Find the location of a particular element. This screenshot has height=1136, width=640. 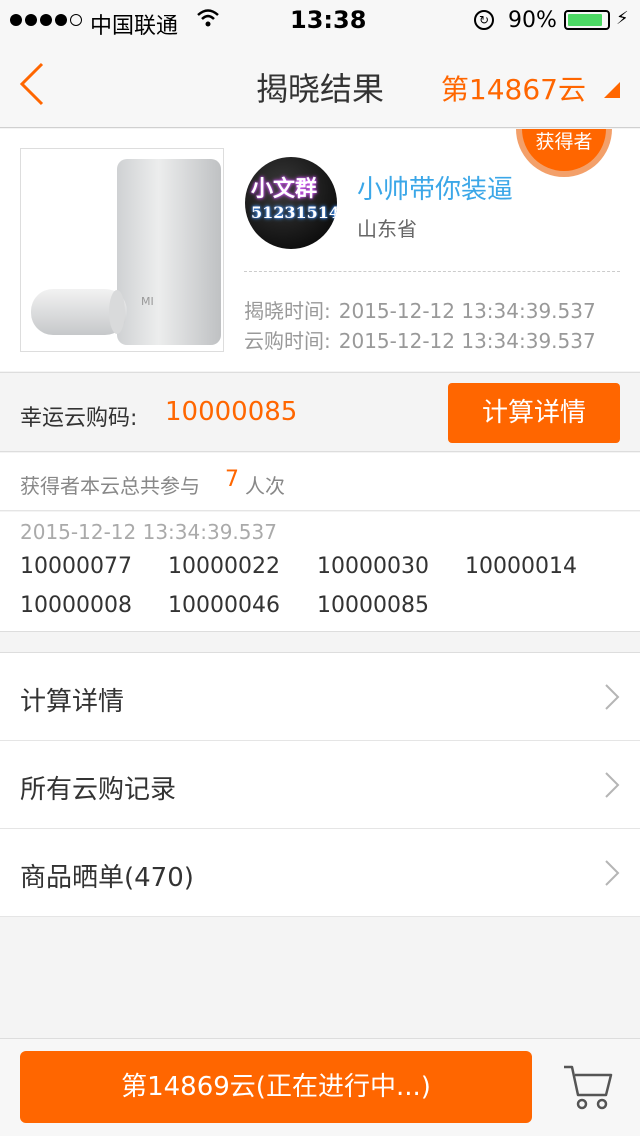

lucky-code-label: 幸运云购码: is located at coordinates (79, 418).